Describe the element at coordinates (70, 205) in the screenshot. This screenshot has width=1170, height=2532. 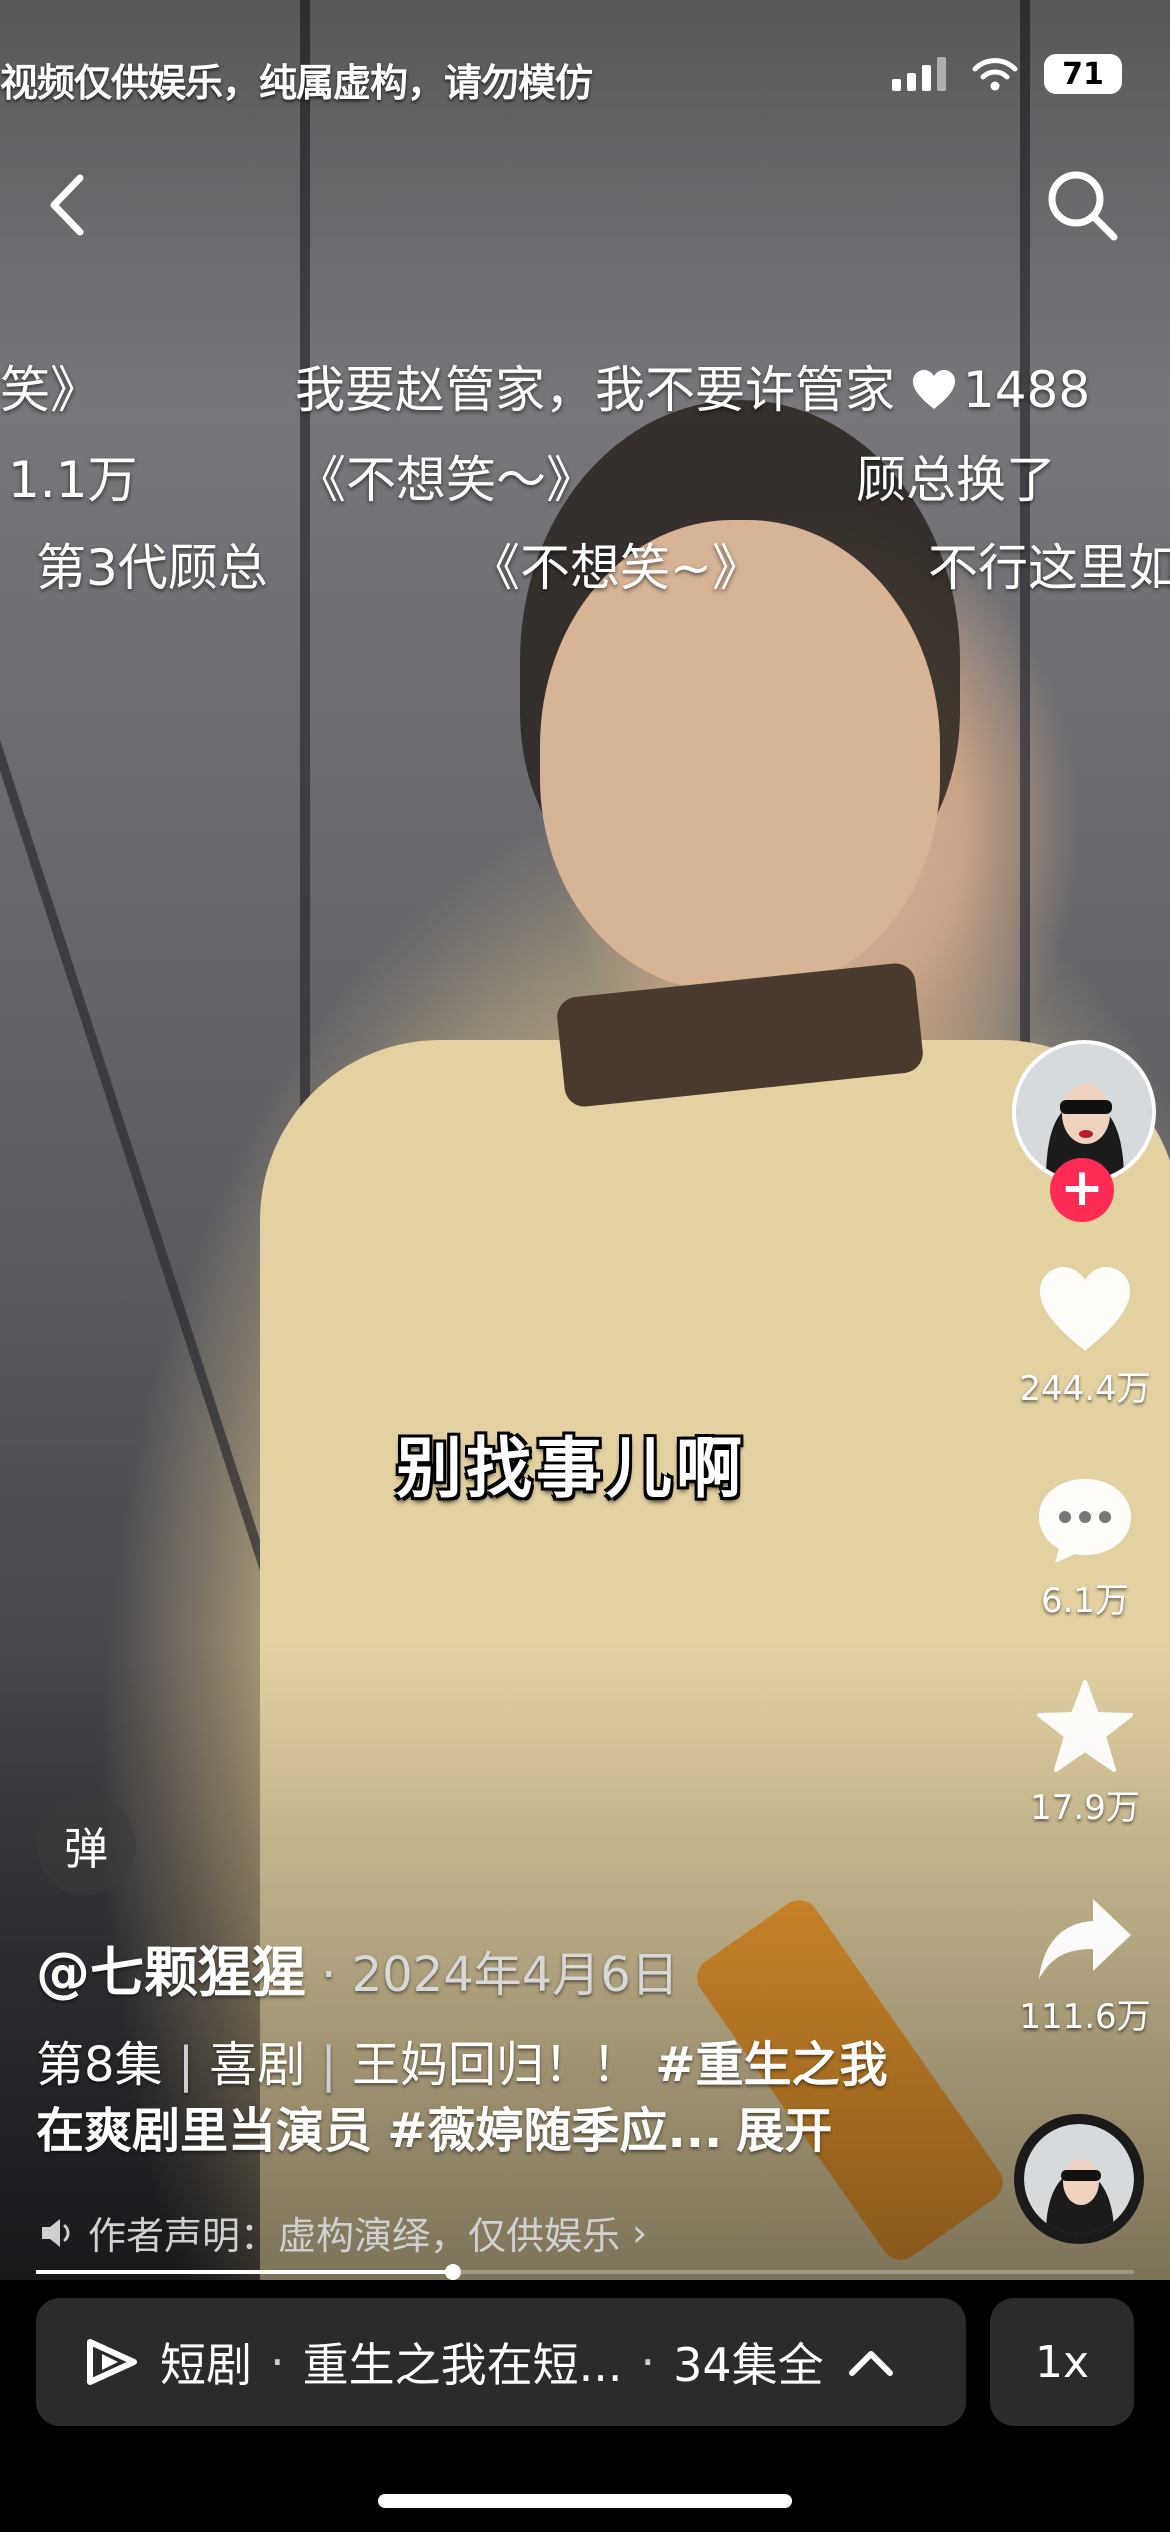
I see `back-icon` at that location.